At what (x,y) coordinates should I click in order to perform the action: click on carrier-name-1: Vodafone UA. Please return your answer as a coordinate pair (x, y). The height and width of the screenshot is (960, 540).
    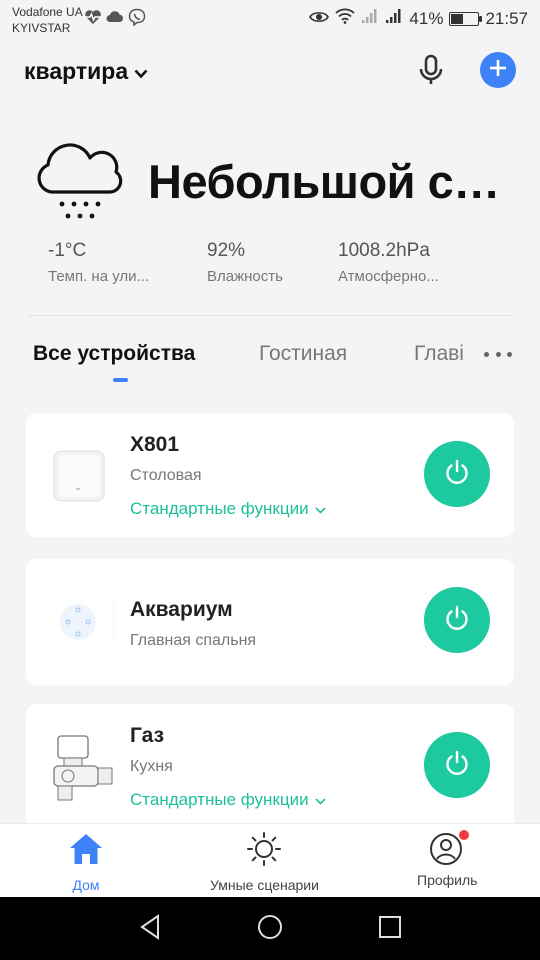
    Looking at the image, I should click on (47, 12).